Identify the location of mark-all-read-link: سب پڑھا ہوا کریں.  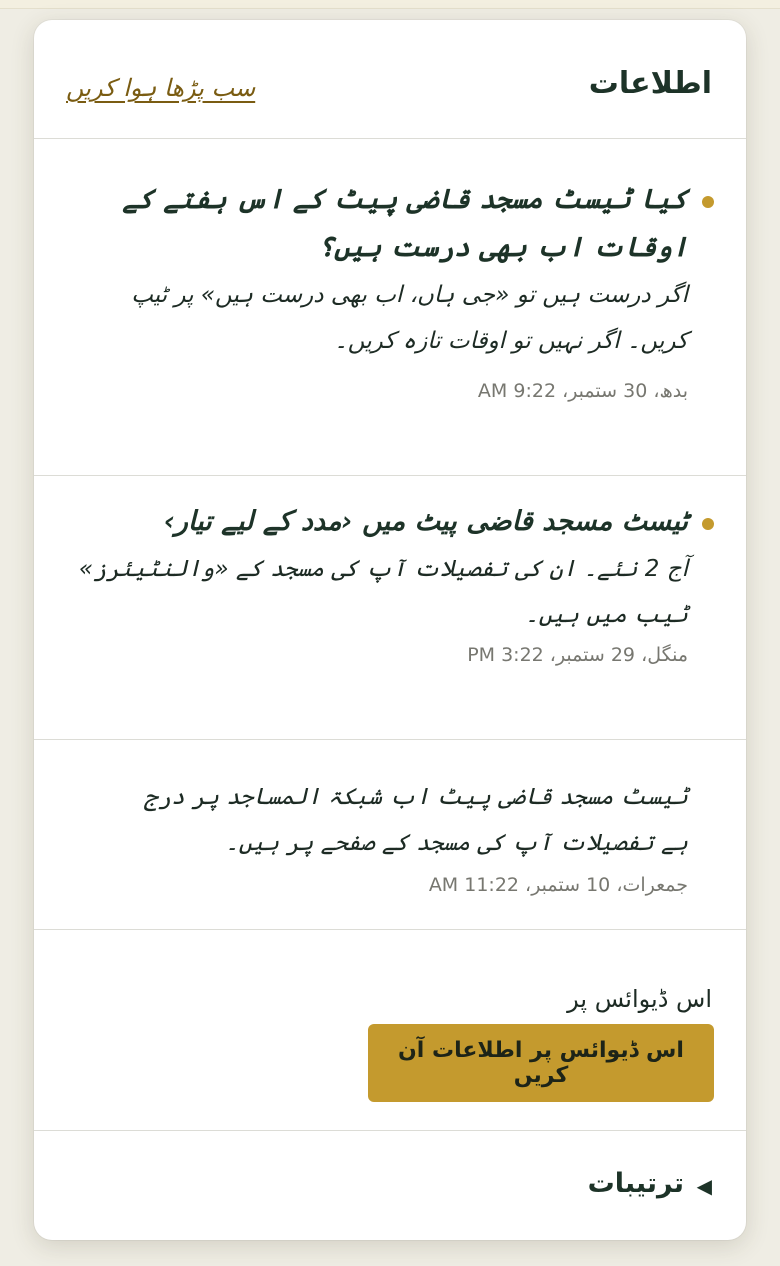
(160, 88).